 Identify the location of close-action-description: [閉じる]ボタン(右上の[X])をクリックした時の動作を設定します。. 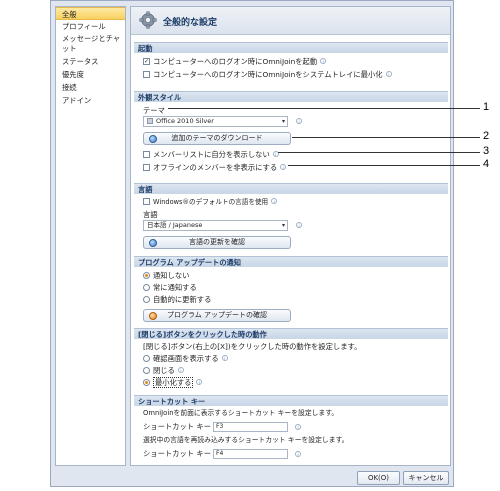
(252, 346).